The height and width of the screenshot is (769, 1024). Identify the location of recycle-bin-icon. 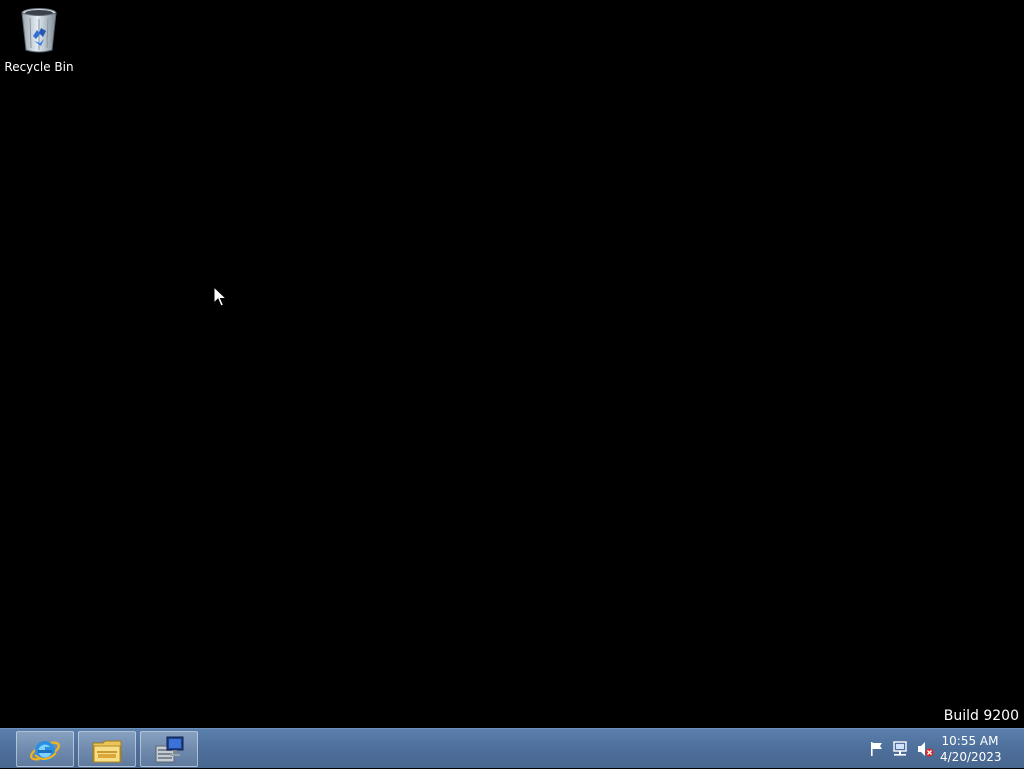
(39, 30).